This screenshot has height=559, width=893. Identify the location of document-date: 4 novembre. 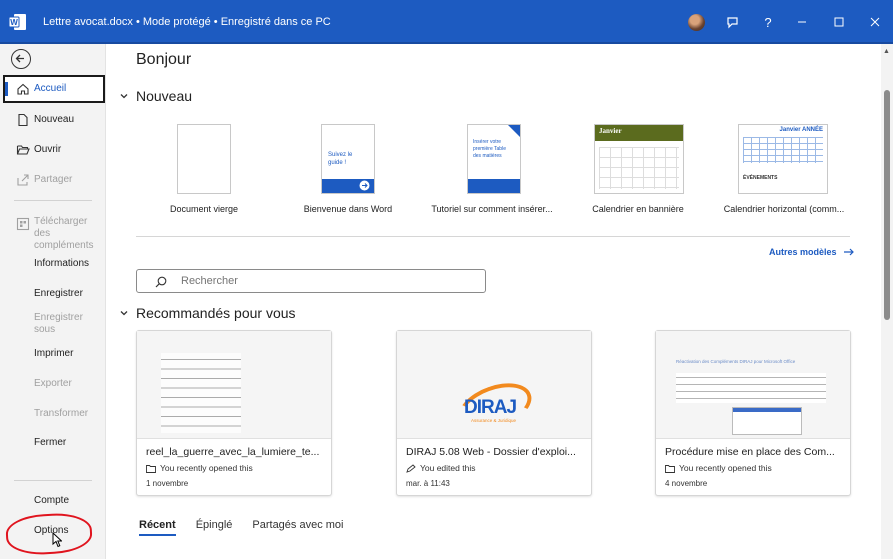
(686, 483).